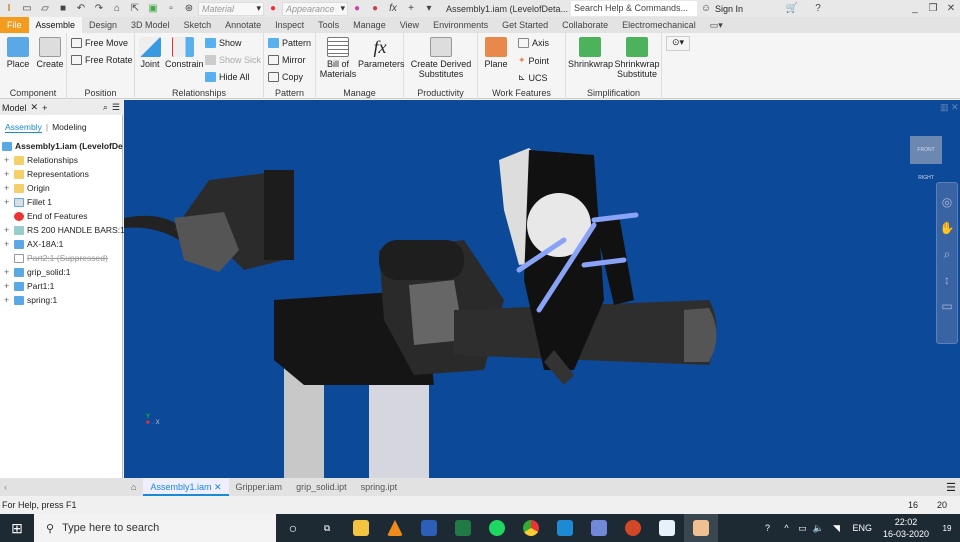 The height and width of the screenshot is (542, 960). I want to click on viewport-controls: ▥ ✕, so click(949, 107).